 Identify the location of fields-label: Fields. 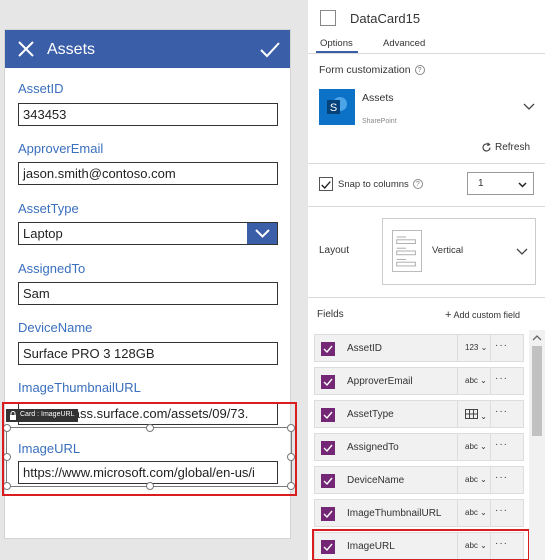
(330, 314).